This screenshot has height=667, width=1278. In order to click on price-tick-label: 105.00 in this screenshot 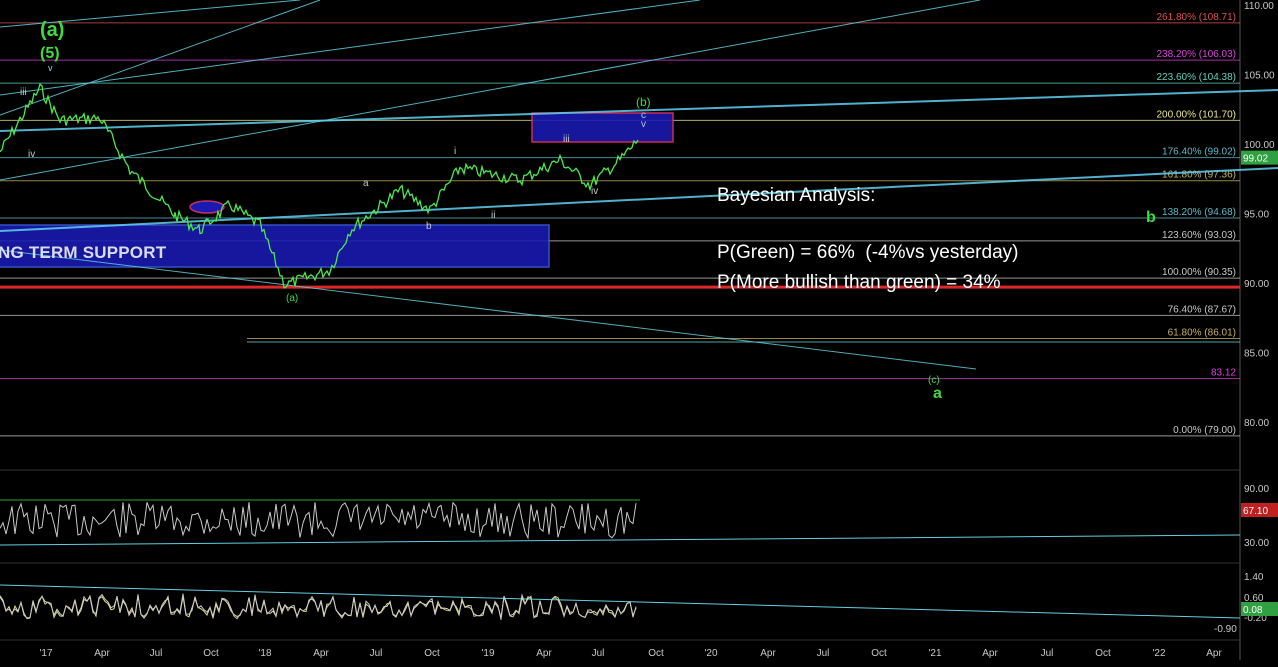, I will do `click(1259, 76)`.